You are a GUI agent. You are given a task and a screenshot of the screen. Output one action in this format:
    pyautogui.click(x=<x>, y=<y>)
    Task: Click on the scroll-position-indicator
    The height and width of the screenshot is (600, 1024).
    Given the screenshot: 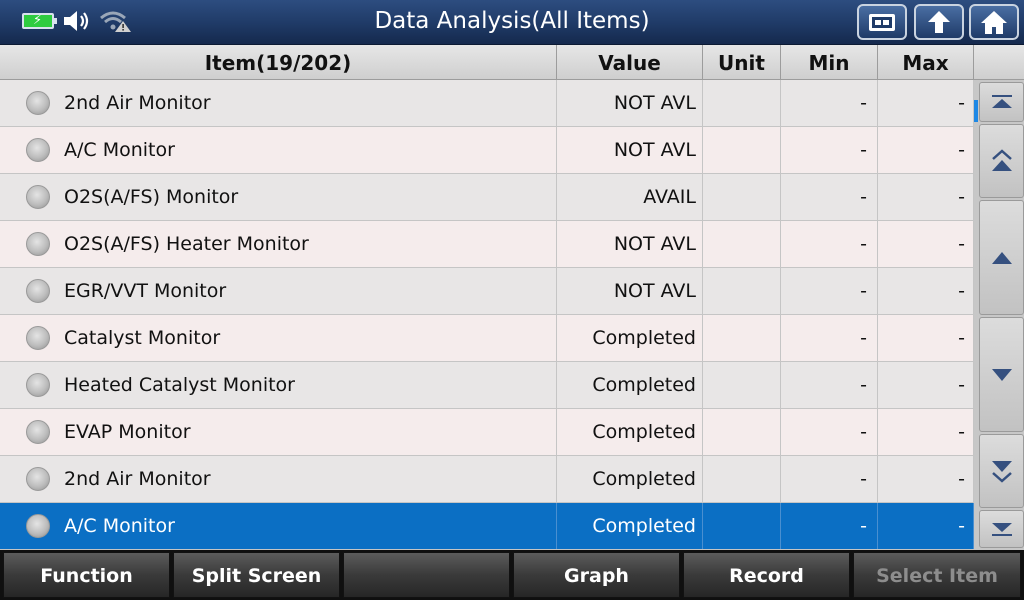 What is the action you would take?
    pyautogui.click(x=976, y=111)
    